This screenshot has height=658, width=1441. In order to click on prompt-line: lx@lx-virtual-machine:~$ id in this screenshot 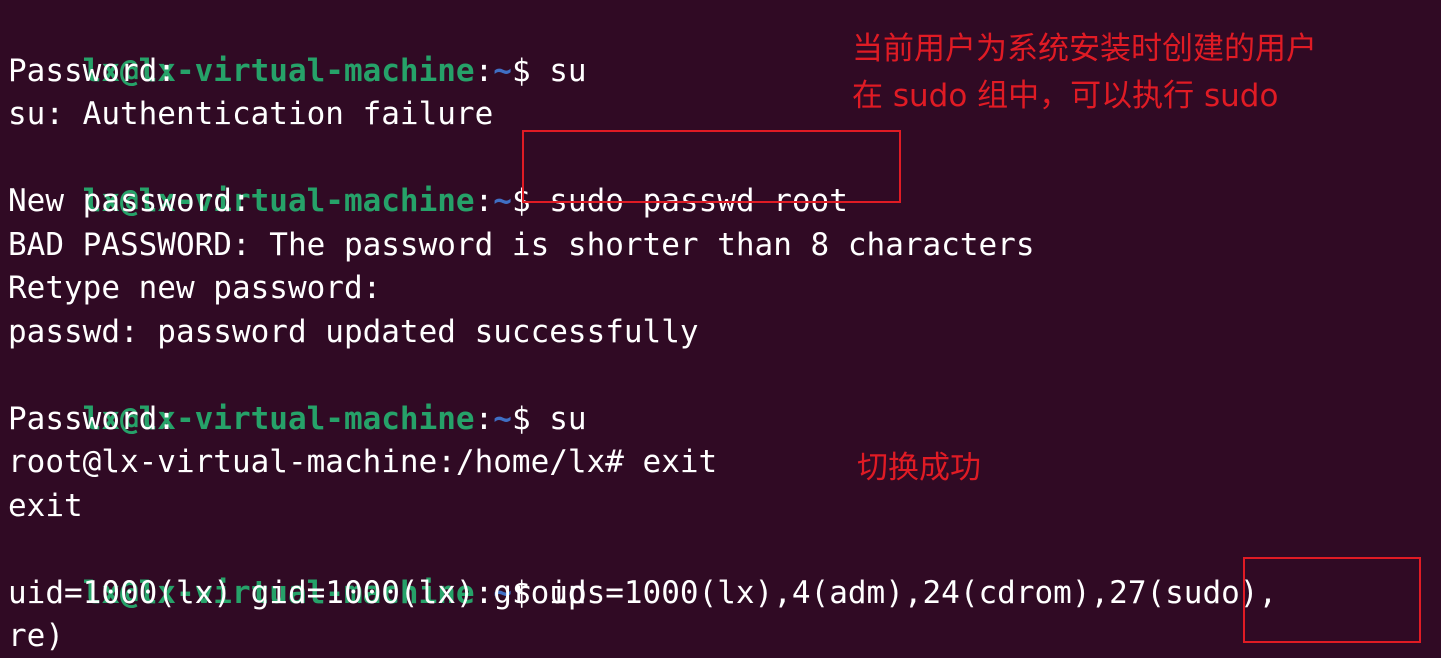, I will do `click(297, 569)`.